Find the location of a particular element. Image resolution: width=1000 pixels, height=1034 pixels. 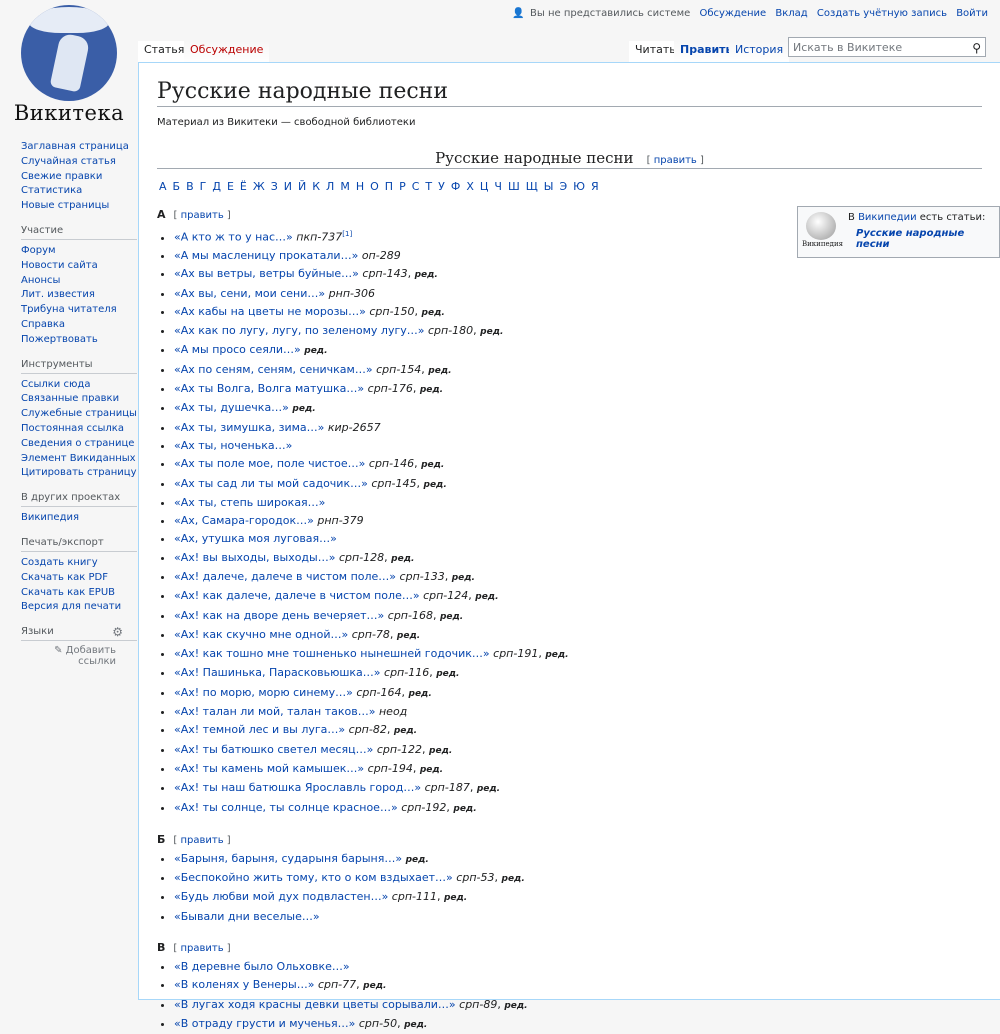

header-edit-link: править is located at coordinates (675, 160).